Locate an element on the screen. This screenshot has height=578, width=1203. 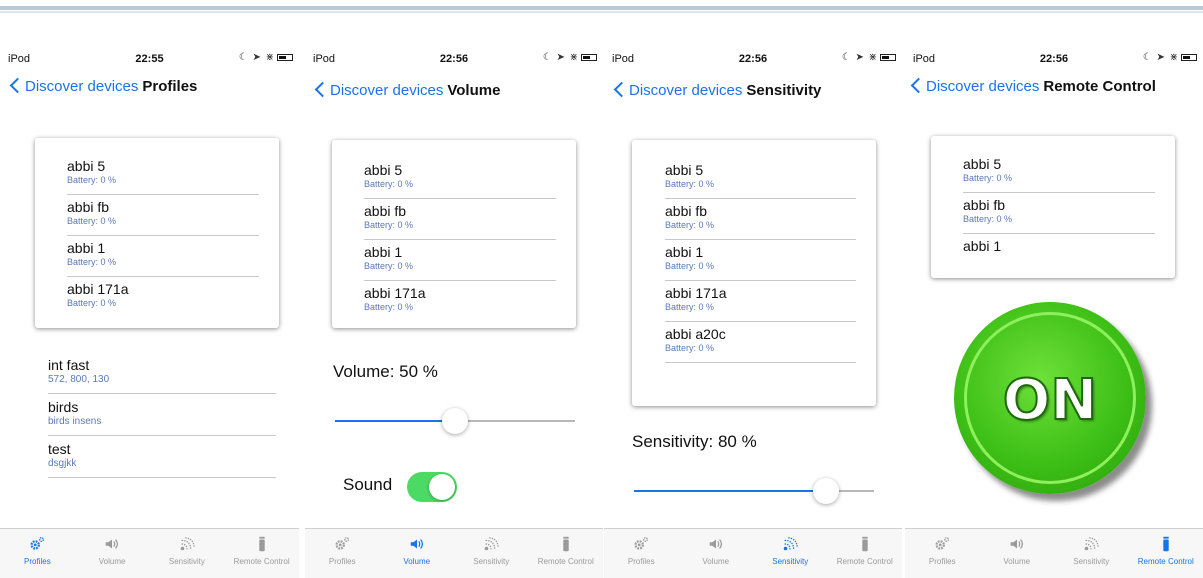
nav-bar: Discover devices Volume is located at coordinates (454, 93).